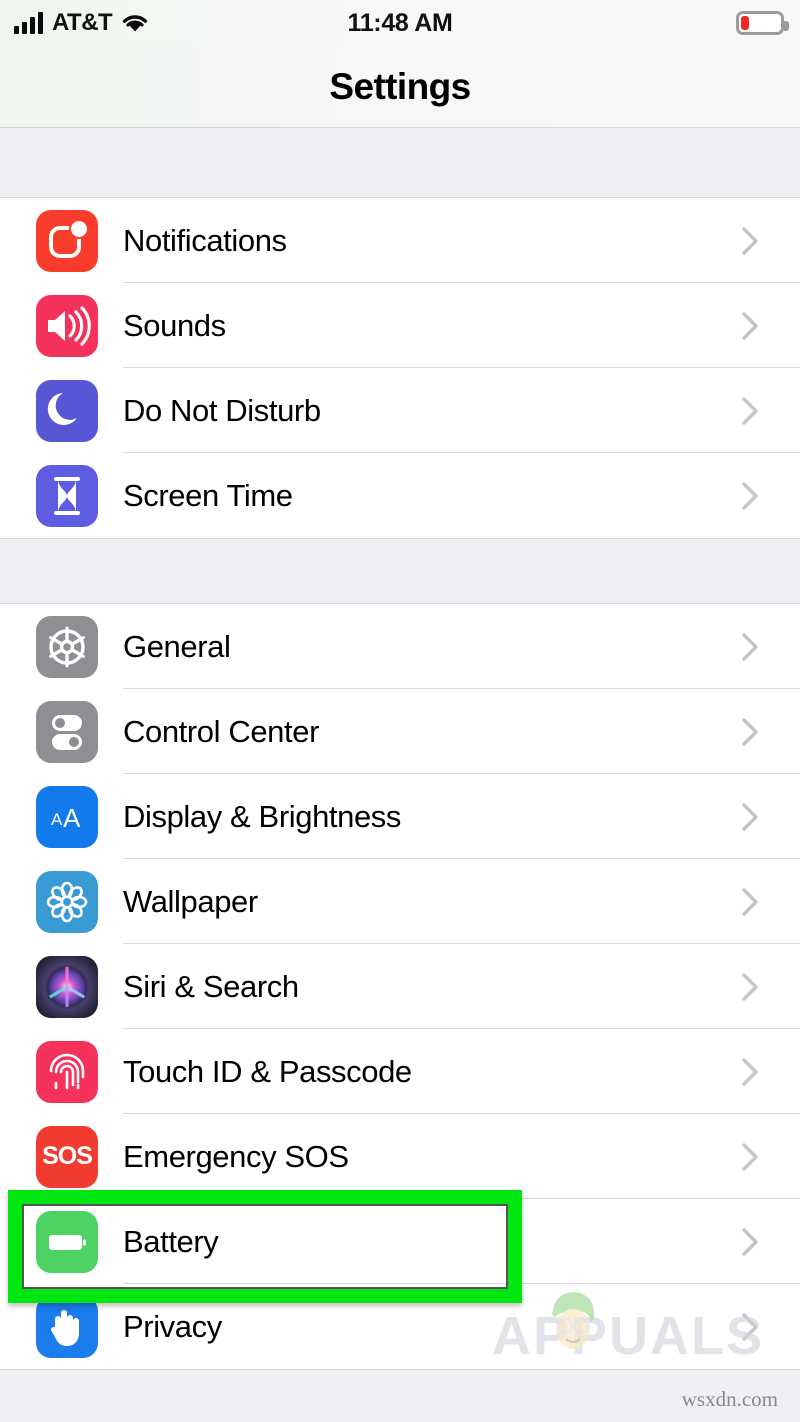 This screenshot has width=800, height=1422. I want to click on display-icon: A A, so click(67, 816).